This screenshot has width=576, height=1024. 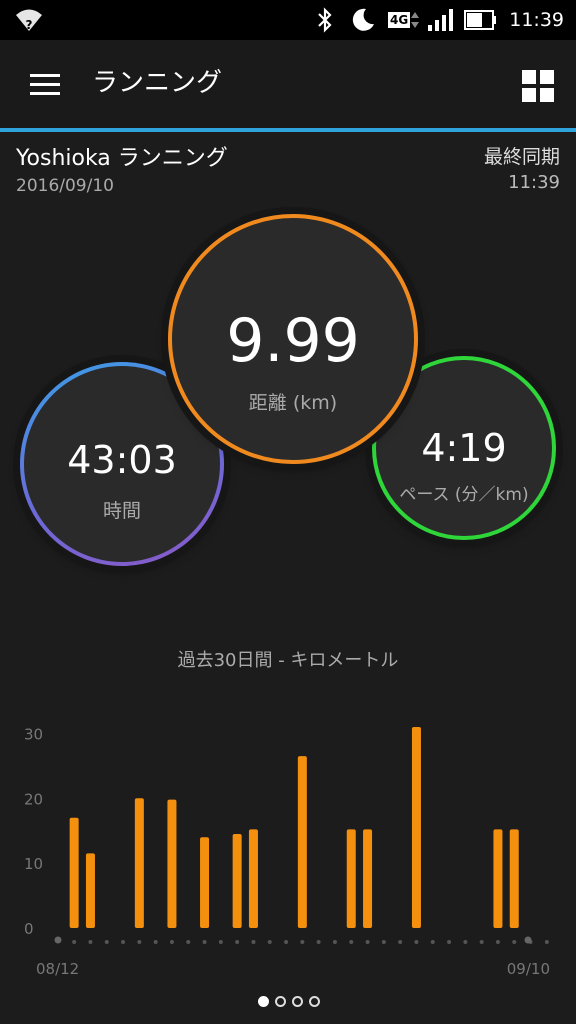 What do you see at coordinates (44, 84) in the screenshot?
I see `hamburger-menu-icon` at bounding box center [44, 84].